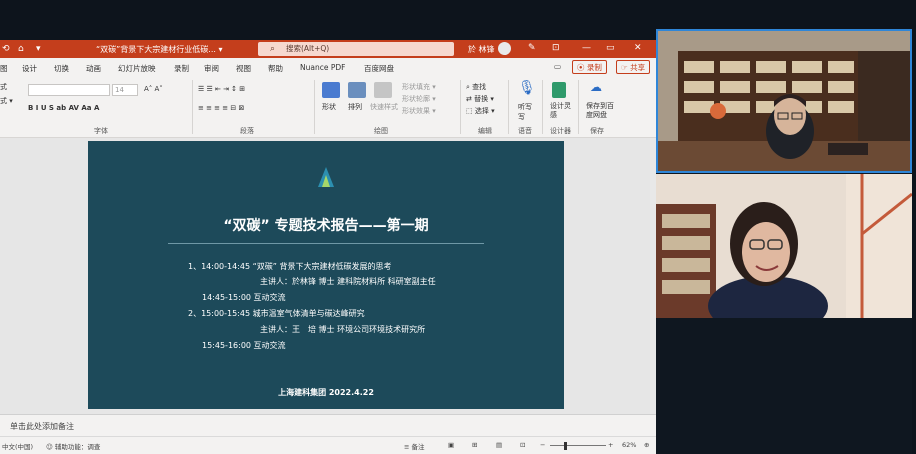  What do you see at coordinates (275, 68) in the screenshot?
I see `tab-help: 帮助` at bounding box center [275, 68].